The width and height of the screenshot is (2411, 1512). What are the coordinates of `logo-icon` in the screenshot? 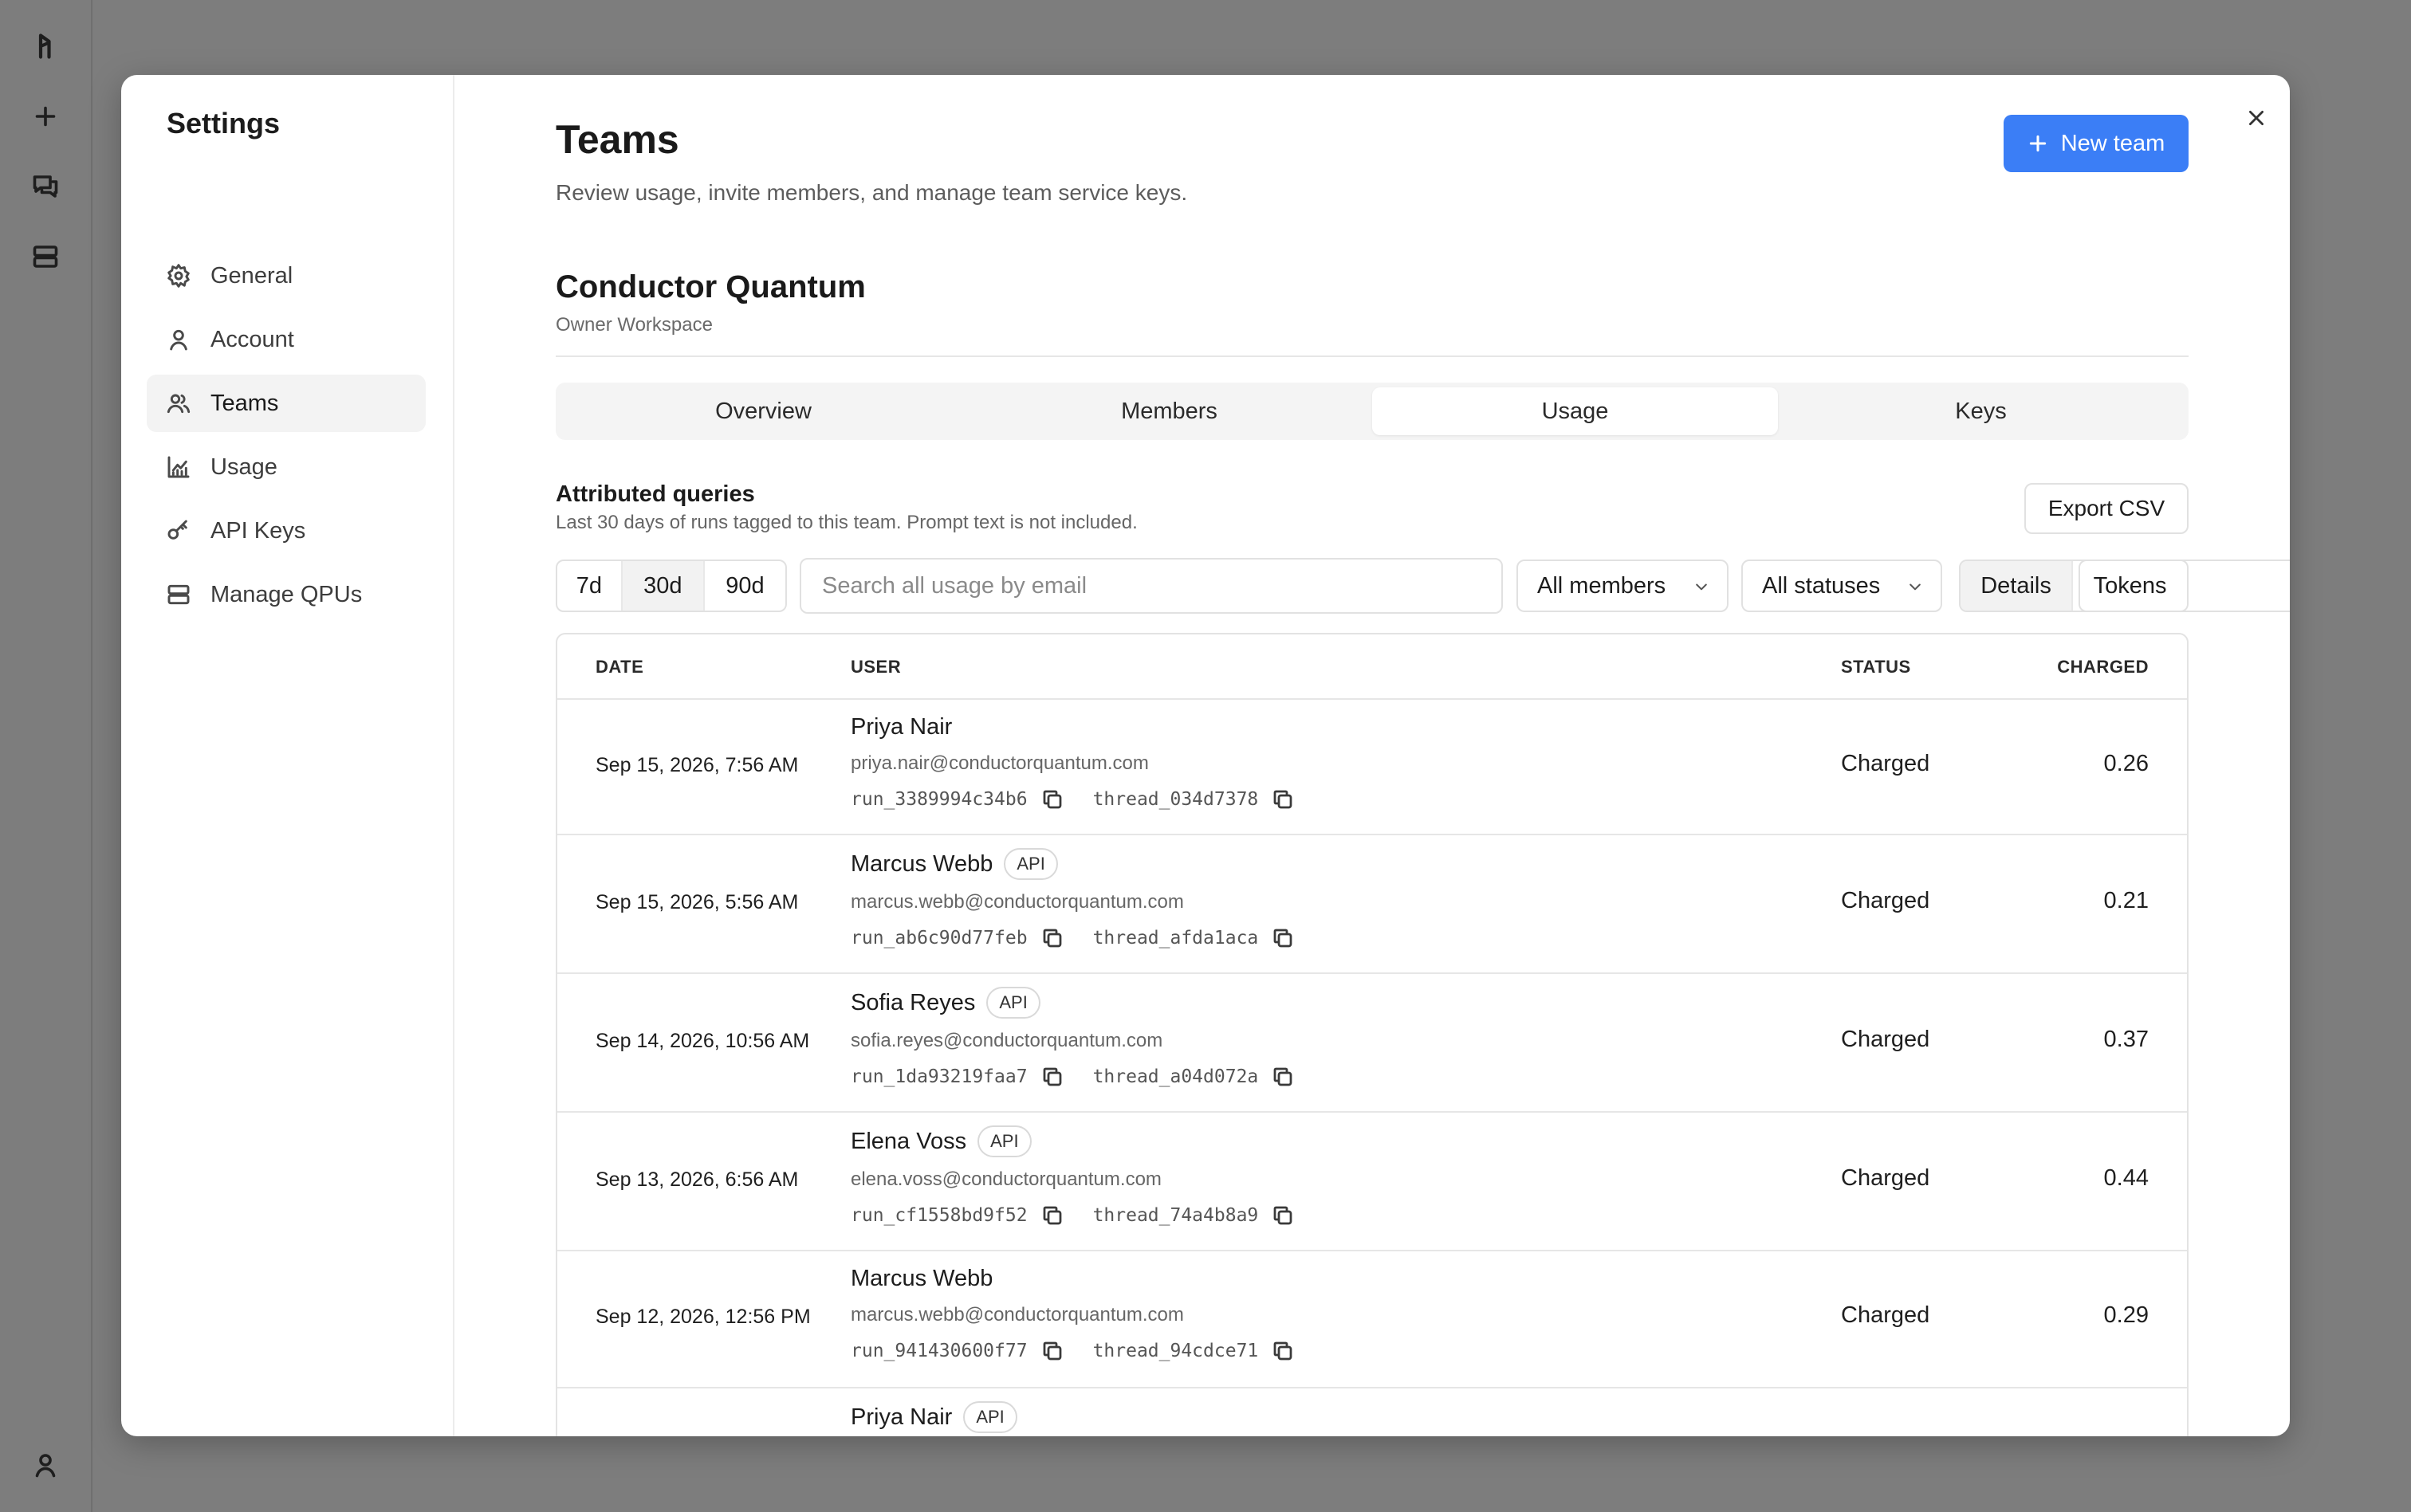 It's located at (45, 46).